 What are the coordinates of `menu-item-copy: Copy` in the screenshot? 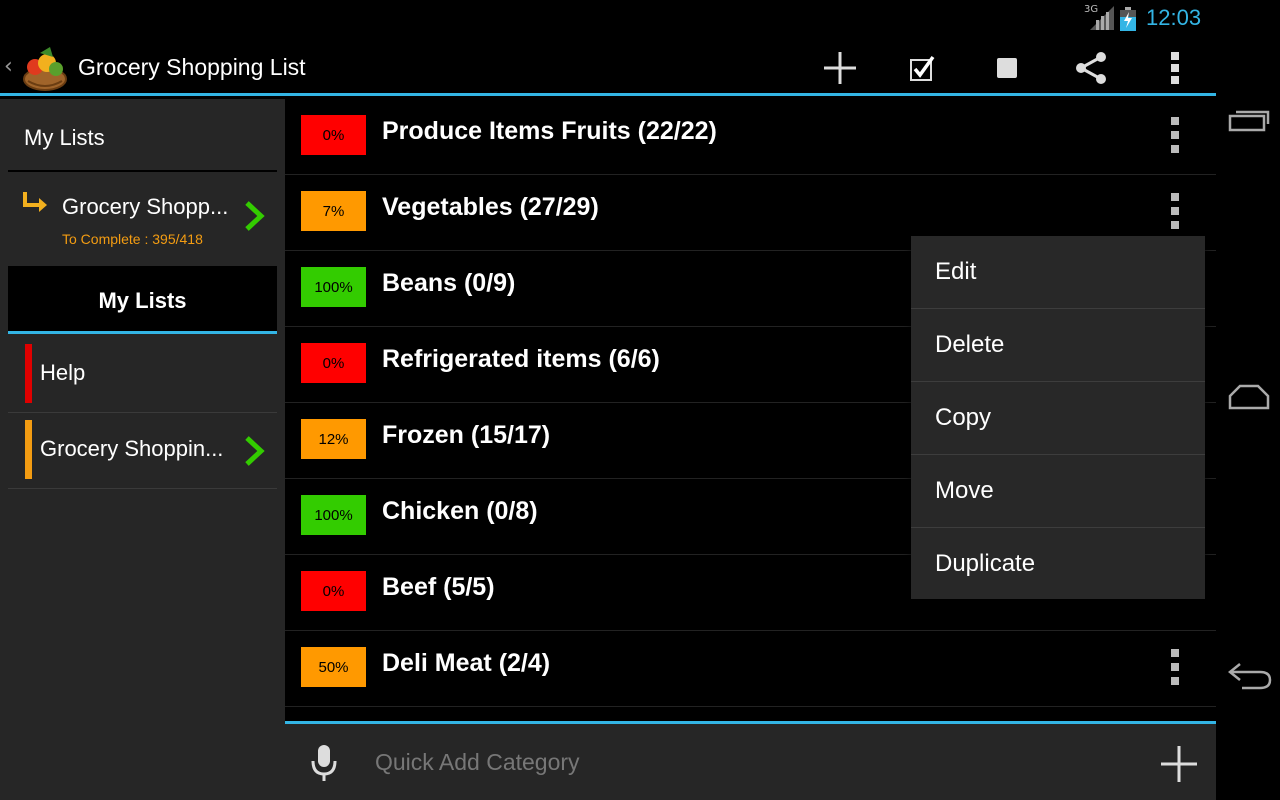 It's located at (1058, 418).